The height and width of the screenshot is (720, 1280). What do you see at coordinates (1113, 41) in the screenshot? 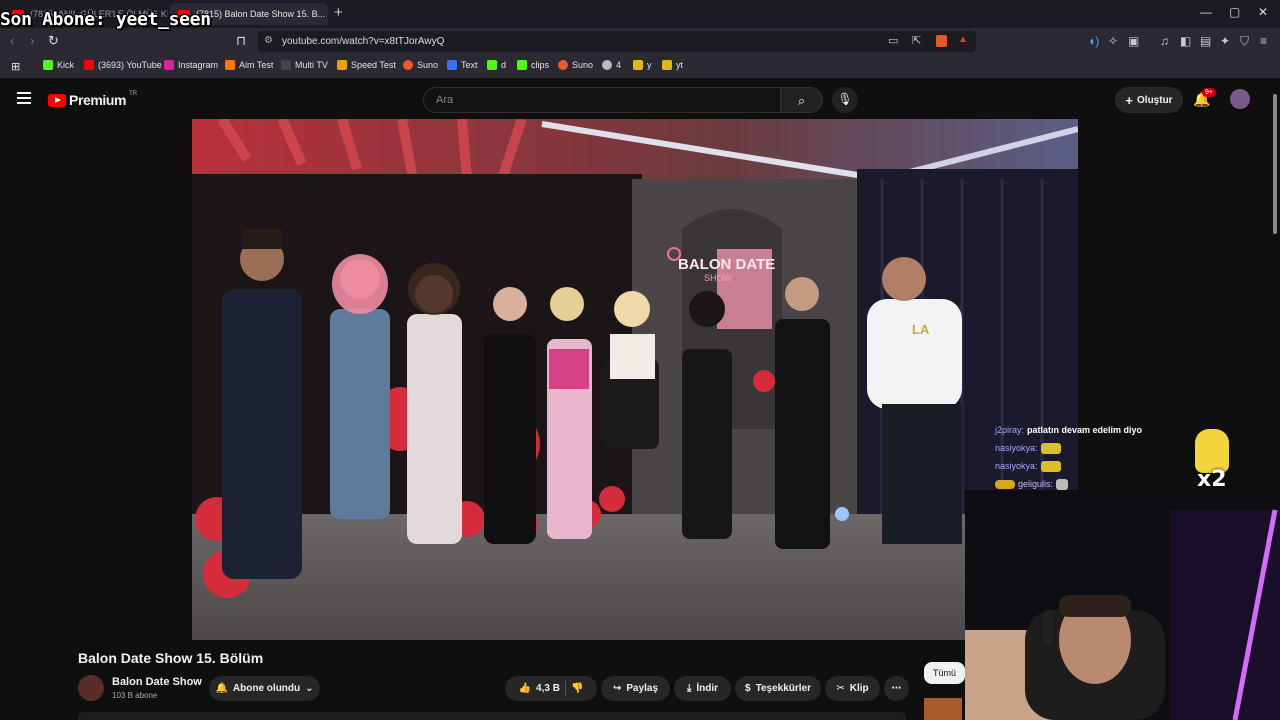
I see `extensions-icon: ✧` at bounding box center [1113, 41].